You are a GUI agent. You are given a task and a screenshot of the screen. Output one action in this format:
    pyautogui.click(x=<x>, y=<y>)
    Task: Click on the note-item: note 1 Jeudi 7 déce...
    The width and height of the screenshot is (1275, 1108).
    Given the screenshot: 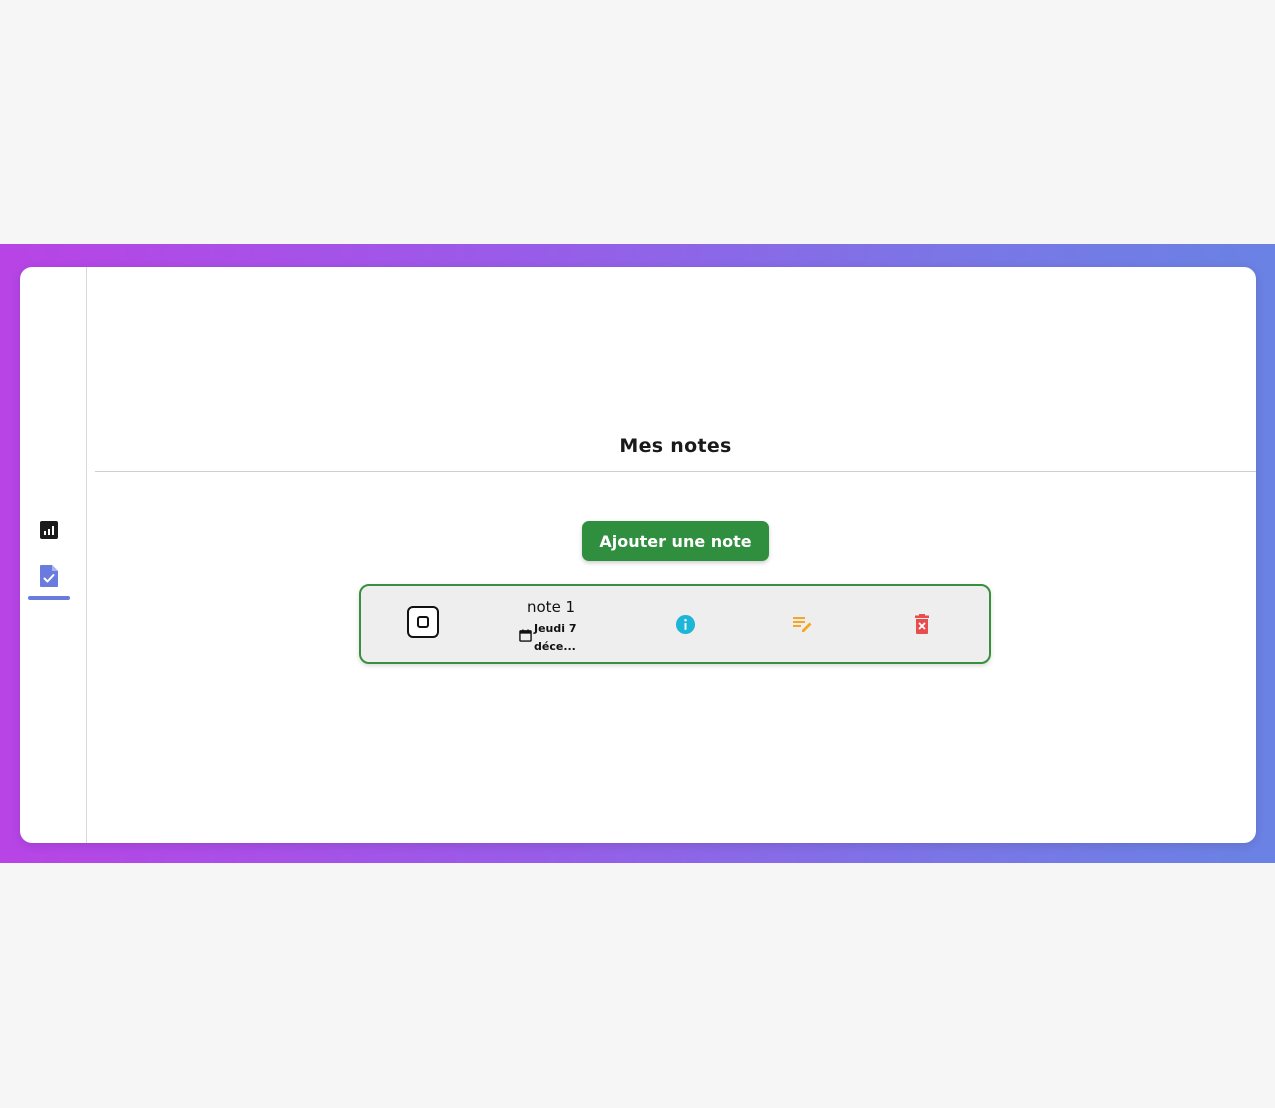 What is the action you would take?
    pyautogui.click(x=675, y=624)
    